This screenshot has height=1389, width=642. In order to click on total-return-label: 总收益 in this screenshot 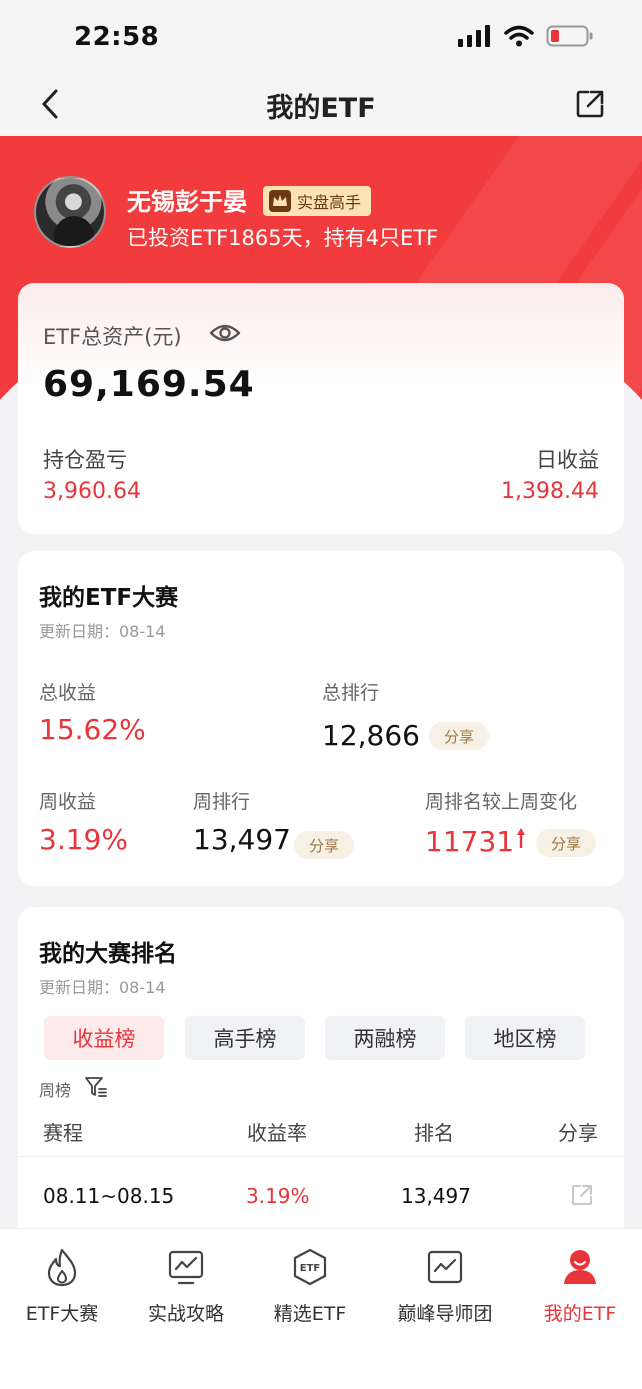, I will do `click(68, 693)`.